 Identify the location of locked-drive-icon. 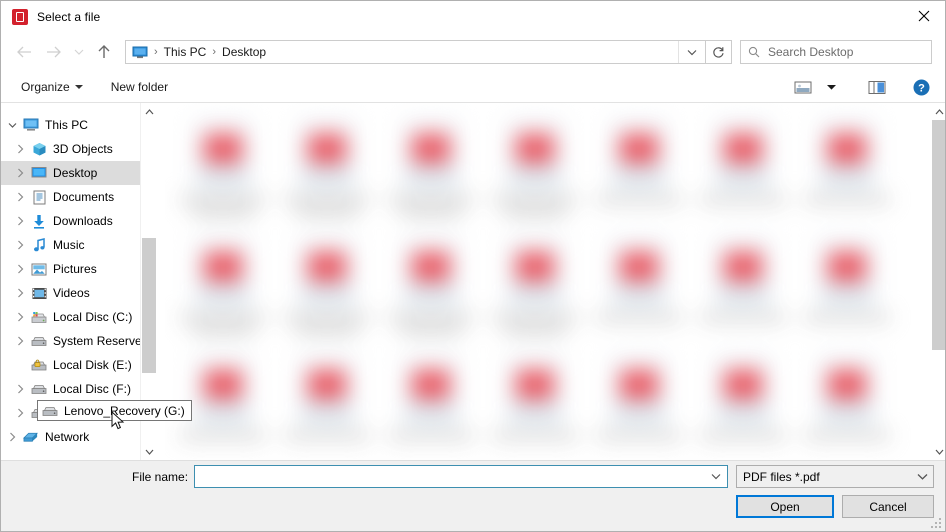
(39, 365).